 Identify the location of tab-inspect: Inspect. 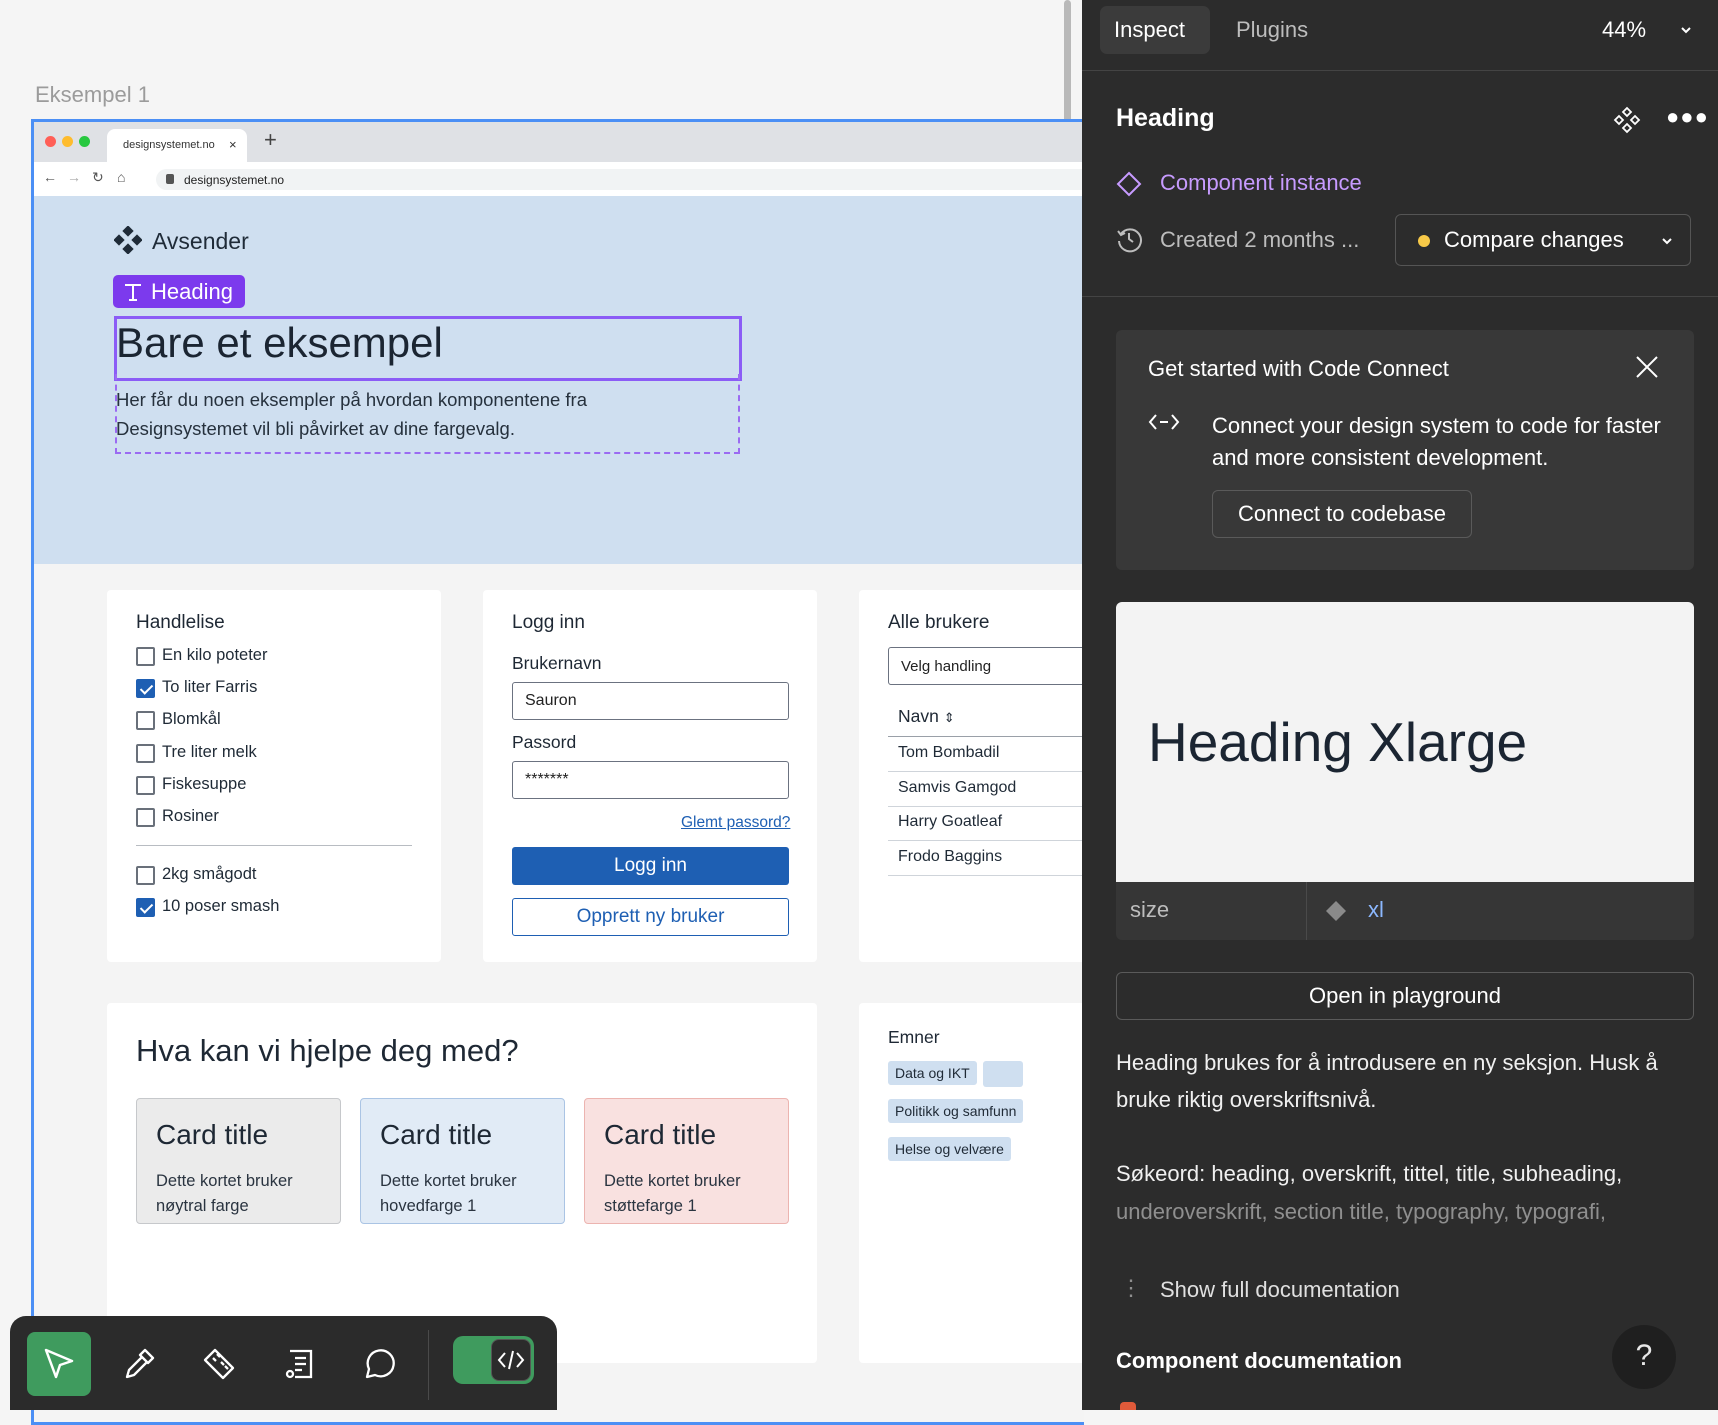
(1155, 30).